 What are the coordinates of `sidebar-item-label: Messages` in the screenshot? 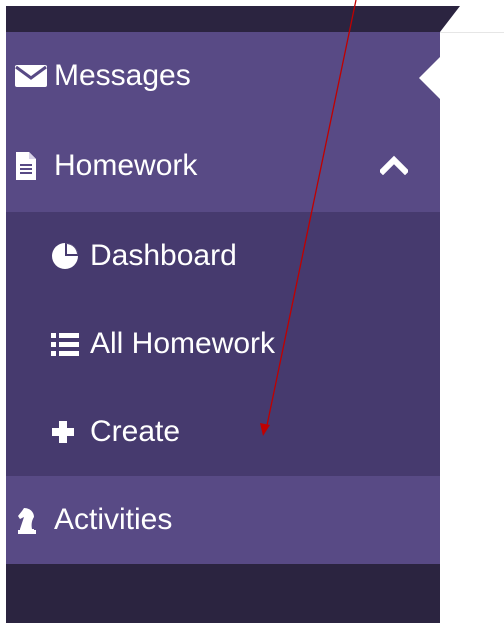 It's located at (122, 75).